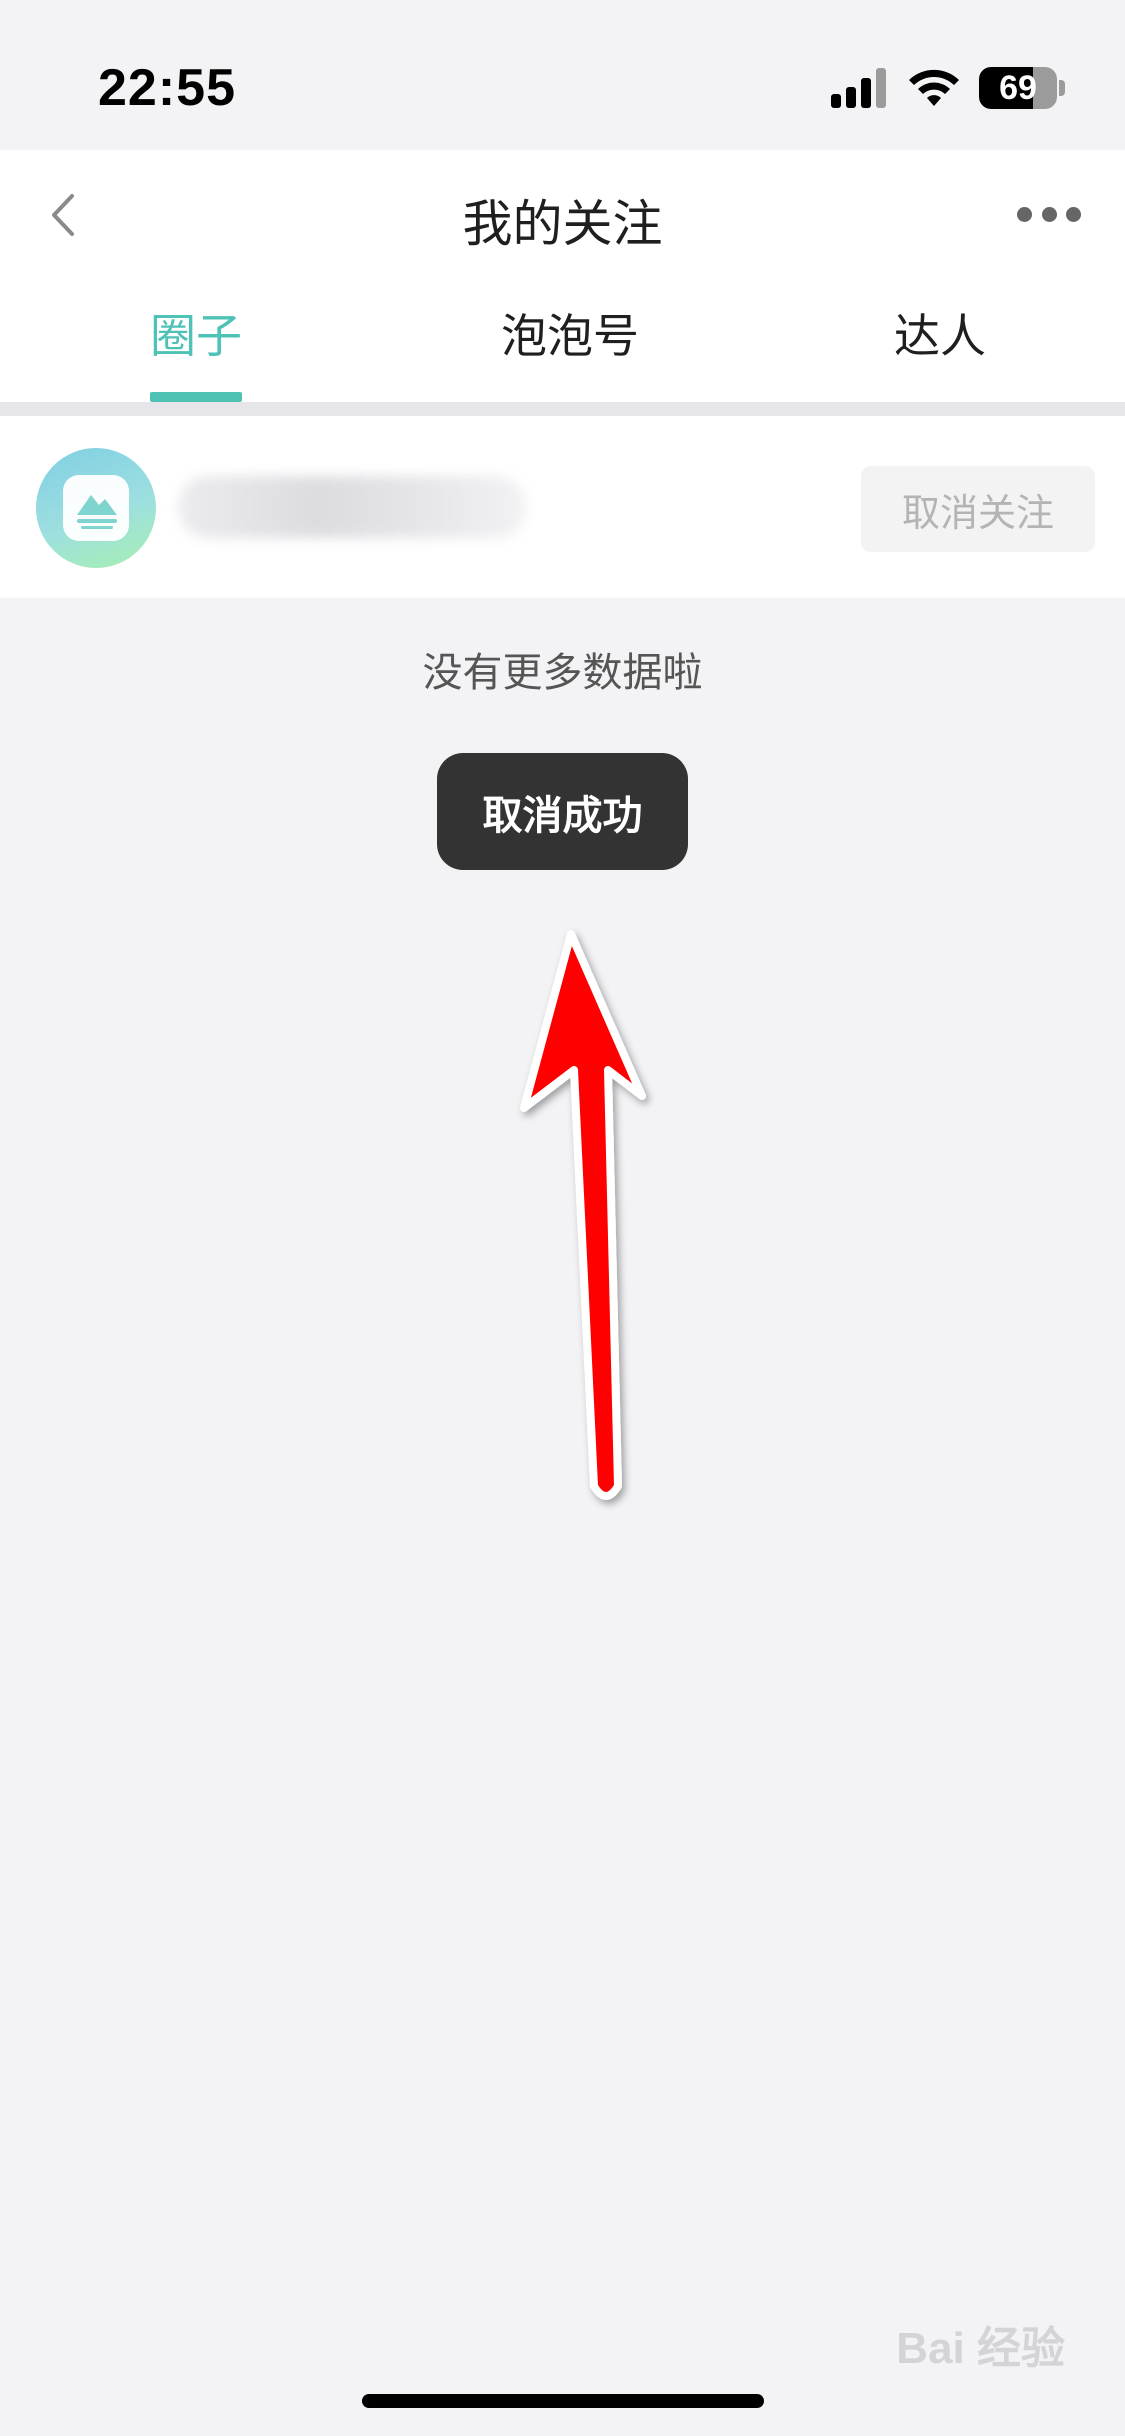  I want to click on list-item: 取消关注, so click(562, 507).